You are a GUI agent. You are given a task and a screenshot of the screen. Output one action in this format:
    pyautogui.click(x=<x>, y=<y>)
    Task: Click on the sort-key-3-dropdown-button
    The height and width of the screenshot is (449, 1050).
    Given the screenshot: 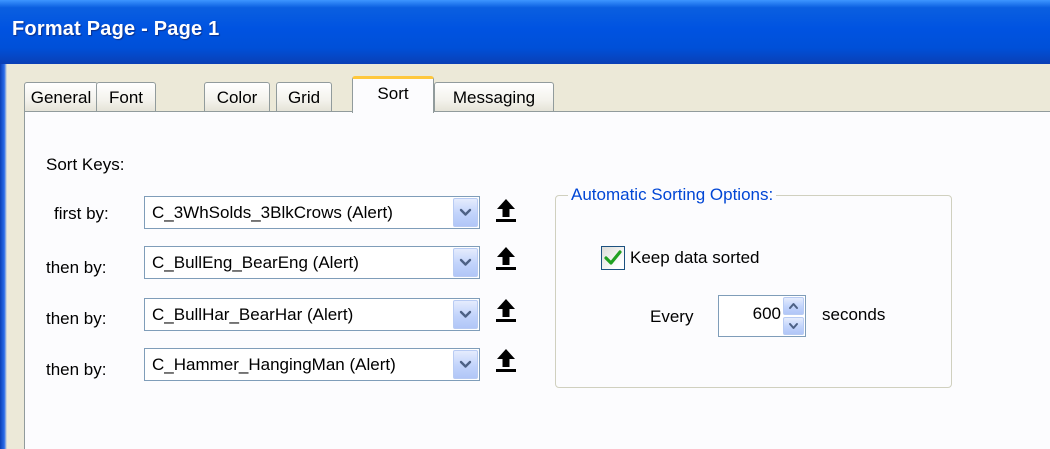 What is the action you would take?
    pyautogui.click(x=465, y=314)
    